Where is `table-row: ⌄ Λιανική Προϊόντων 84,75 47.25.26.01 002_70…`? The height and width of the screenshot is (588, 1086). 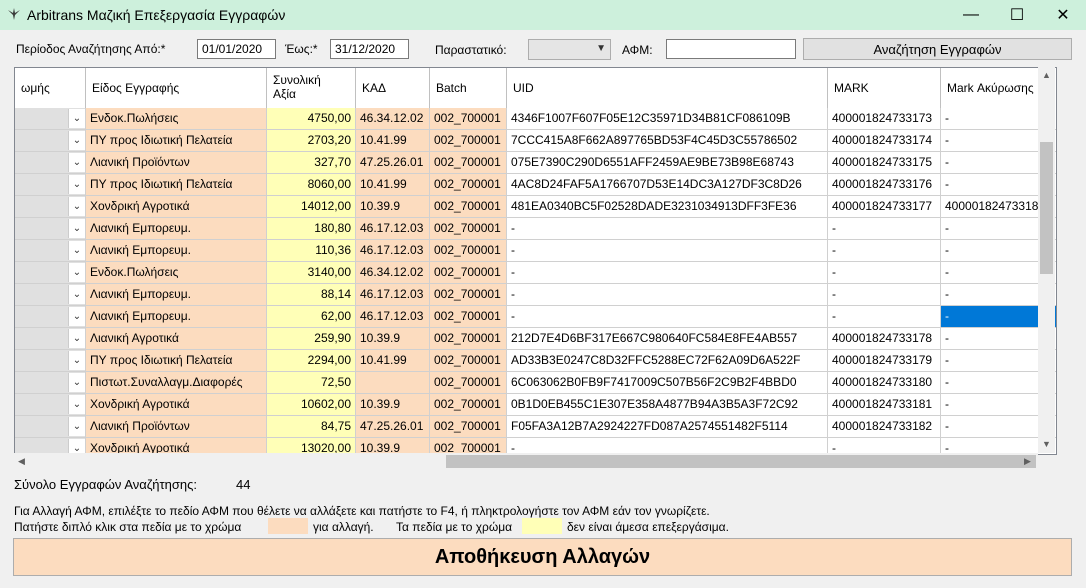
table-row: ⌄ Λιανική Προϊόντων 84,75 47.25.26.01 002_70… is located at coordinates (535, 427).